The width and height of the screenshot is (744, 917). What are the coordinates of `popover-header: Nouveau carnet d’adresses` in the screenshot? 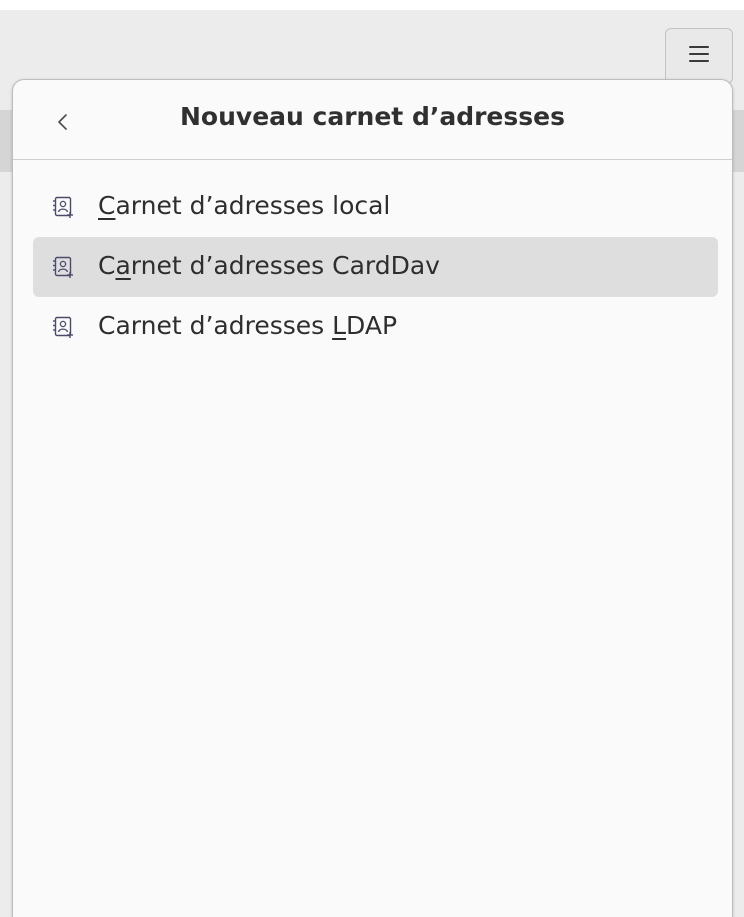 It's located at (372, 120).